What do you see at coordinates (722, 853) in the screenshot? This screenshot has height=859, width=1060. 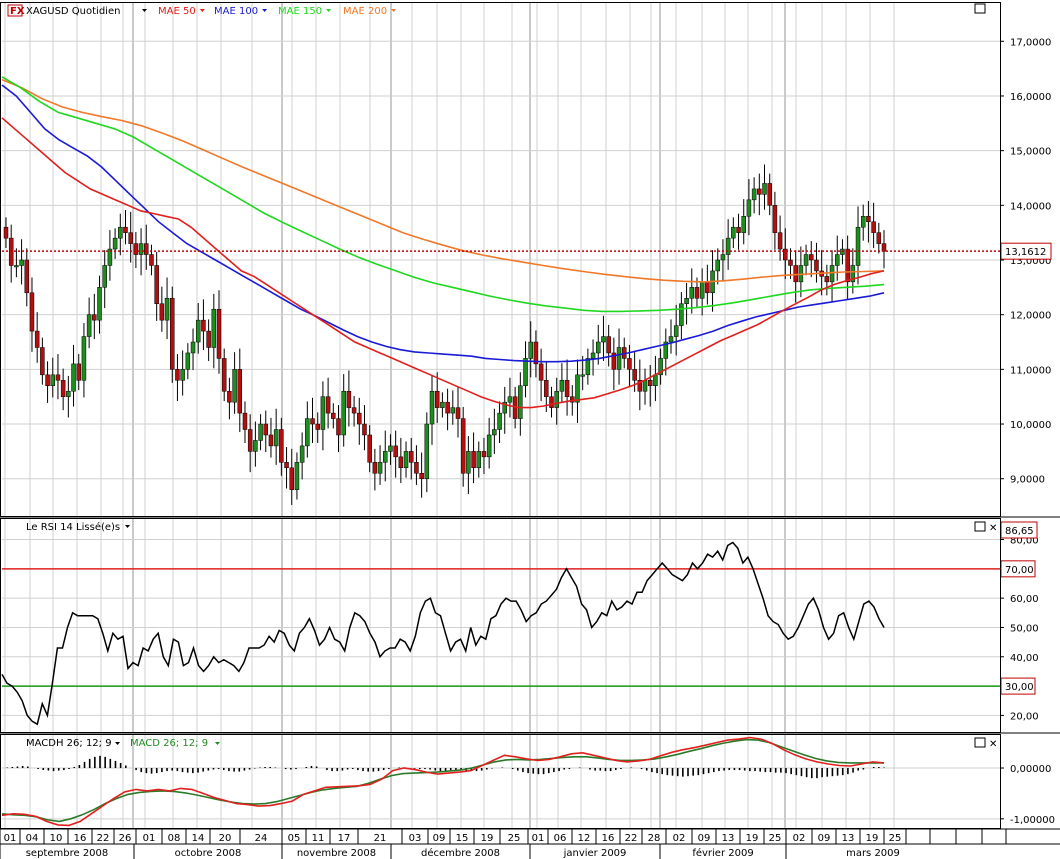 I see `x-month-label: février 2009` at bounding box center [722, 853].